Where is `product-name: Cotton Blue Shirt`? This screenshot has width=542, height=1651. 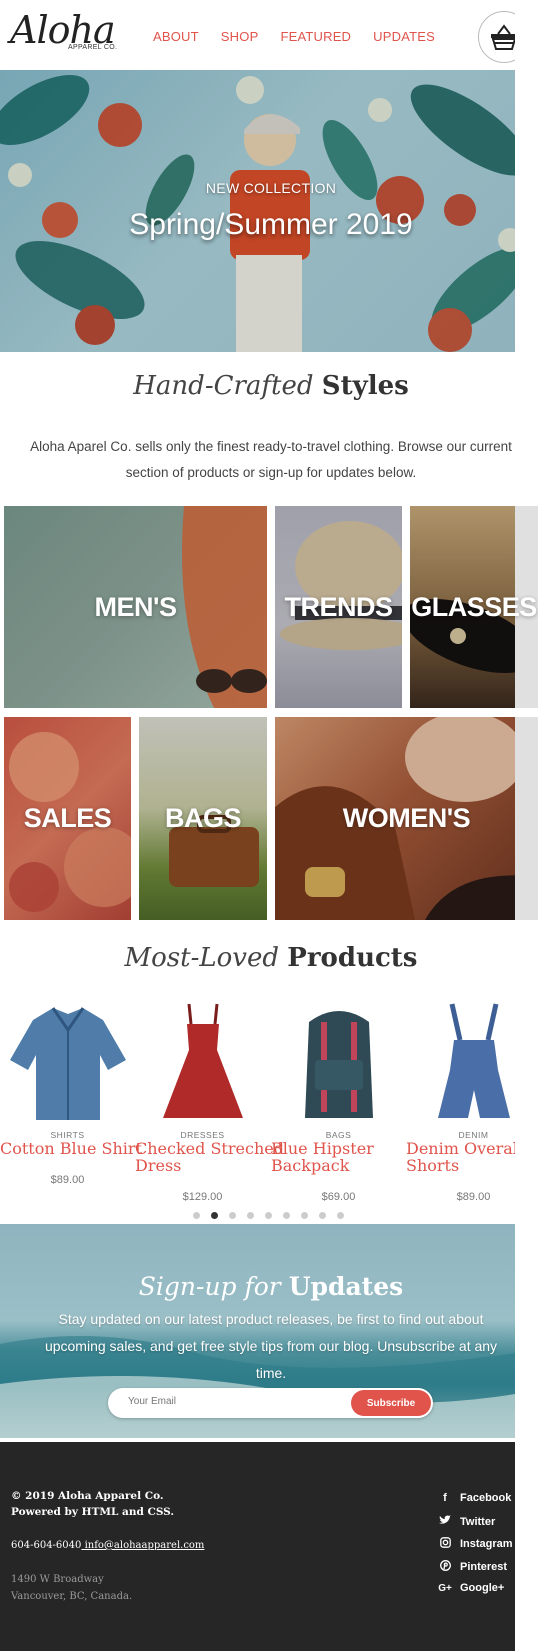
product-name: Cotton Blue Shirt is located at coordinates (75, 1148).